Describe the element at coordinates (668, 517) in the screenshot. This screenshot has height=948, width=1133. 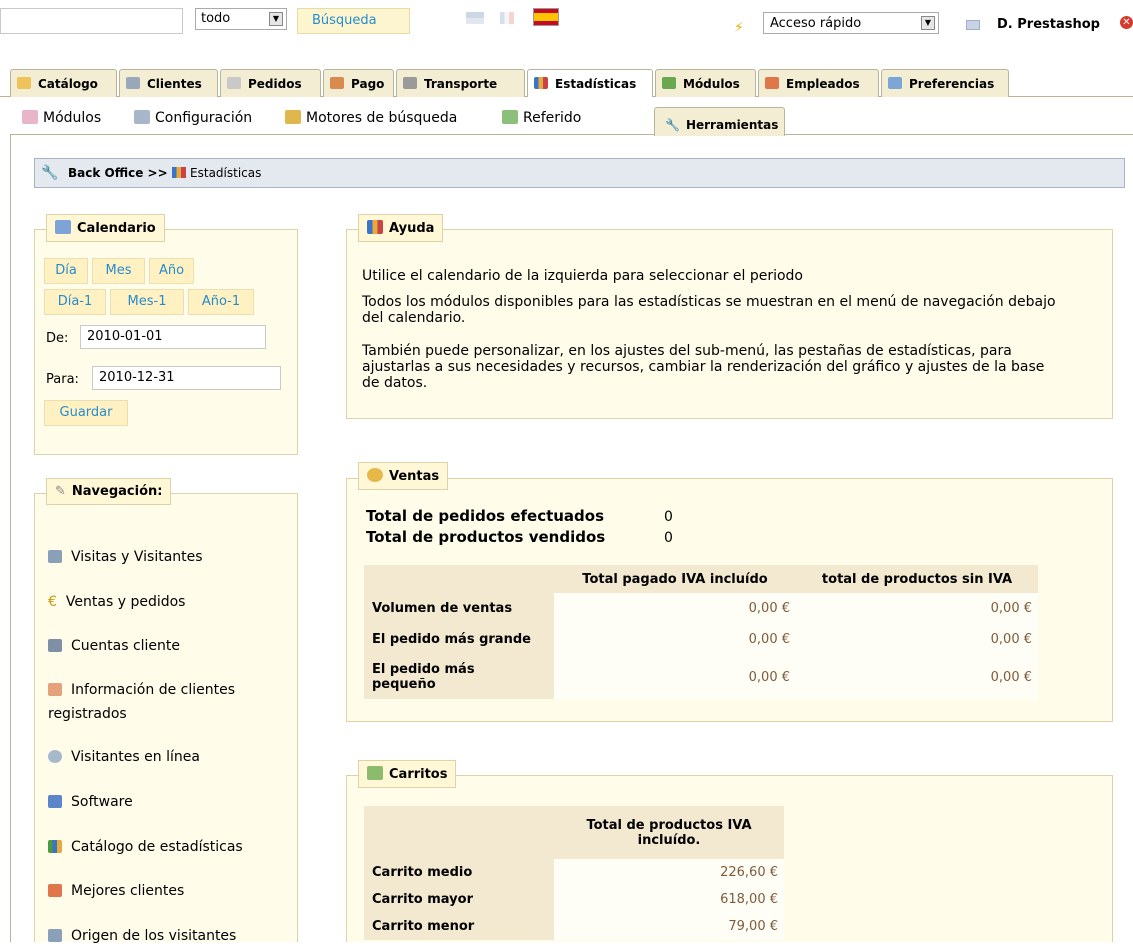
I see `orders-total-value: 0` at that location.